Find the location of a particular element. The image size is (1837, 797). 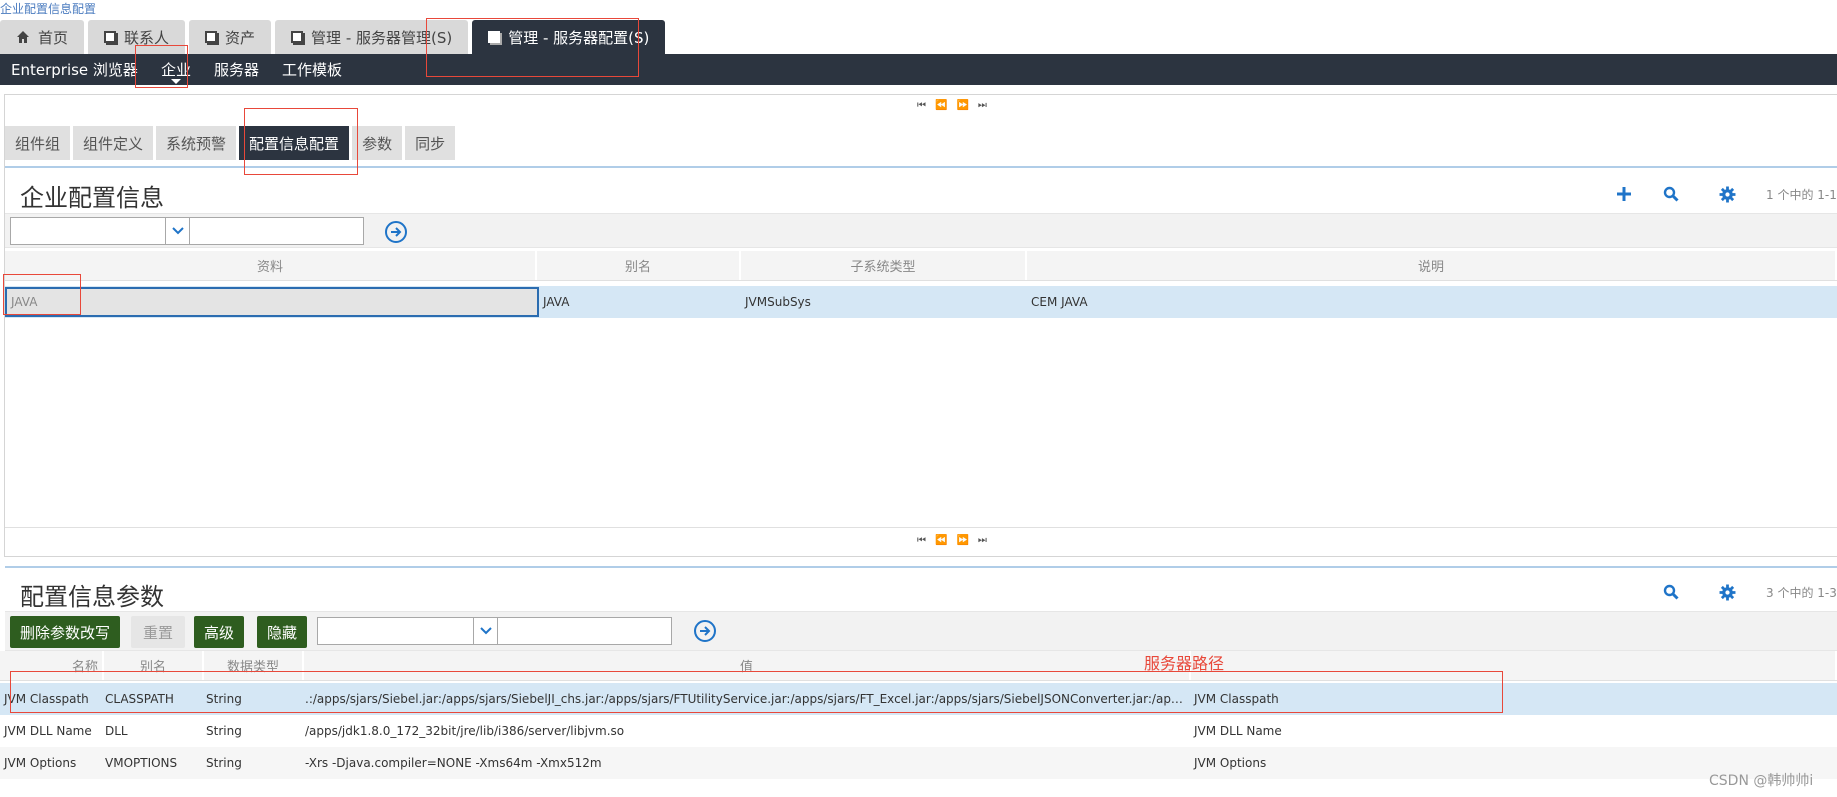

column-header-alias: 别名 is located at coordinates (639, 265).